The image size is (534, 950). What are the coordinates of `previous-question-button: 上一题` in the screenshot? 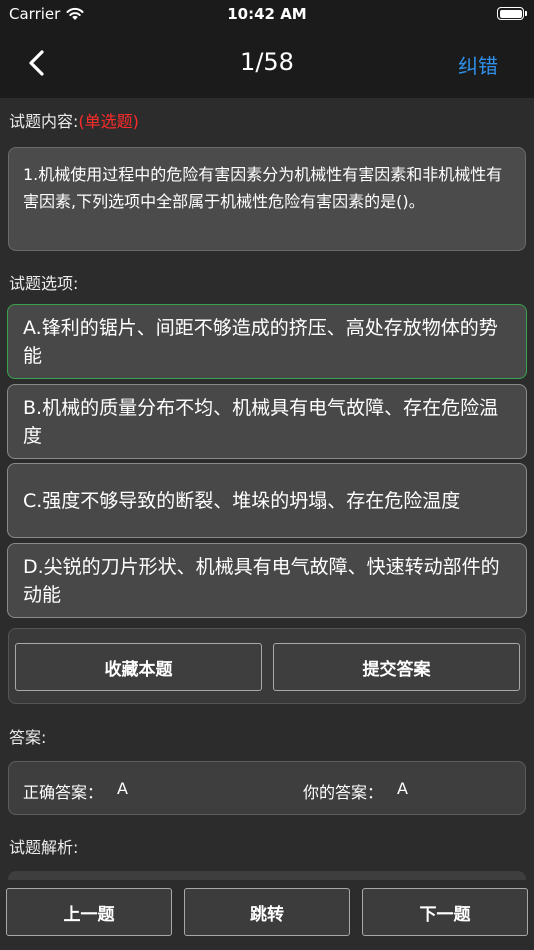 It's located at (89, 912).